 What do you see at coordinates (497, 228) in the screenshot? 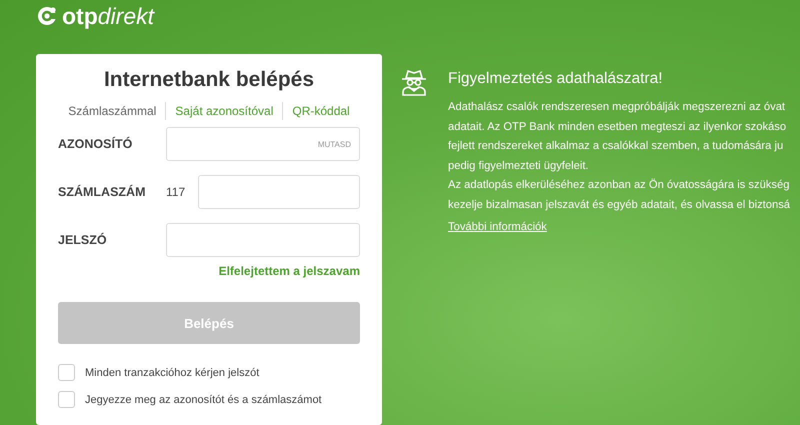
I see `more-info-link: További információk` at bounding box center [497, 228].